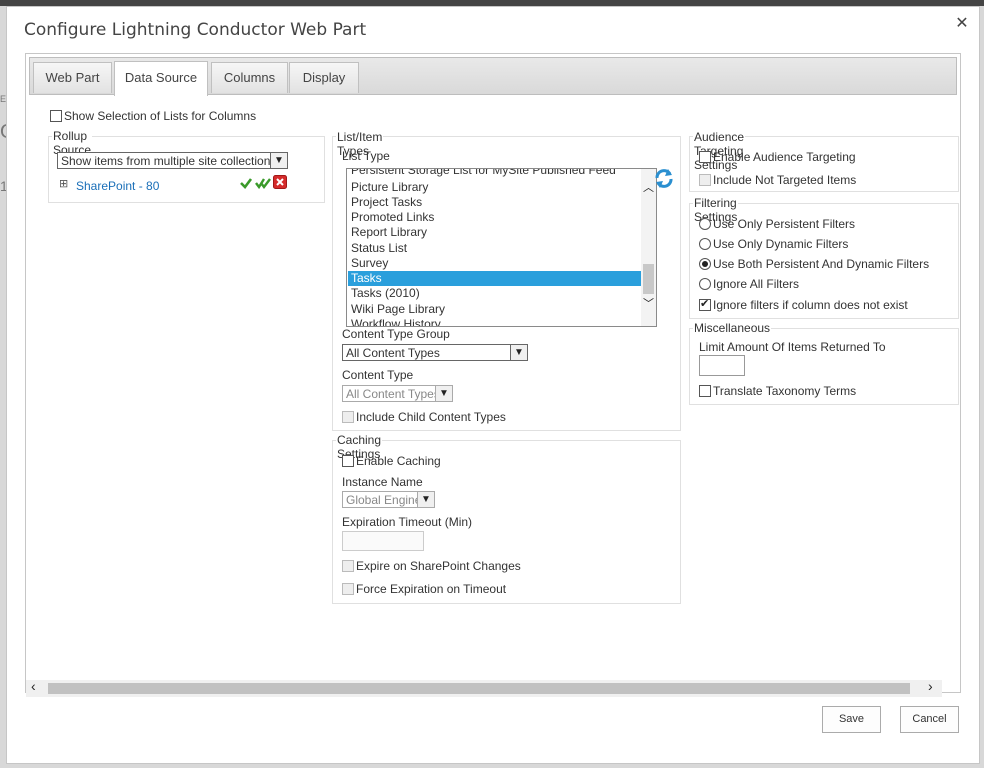 The width and height of the screenshot is (984, 768). What do you see at coordinates (431, 589) in the screenshot?
I see `force-expiration-label: Force Expiration on Timeout` at bounding box center [431, 589].